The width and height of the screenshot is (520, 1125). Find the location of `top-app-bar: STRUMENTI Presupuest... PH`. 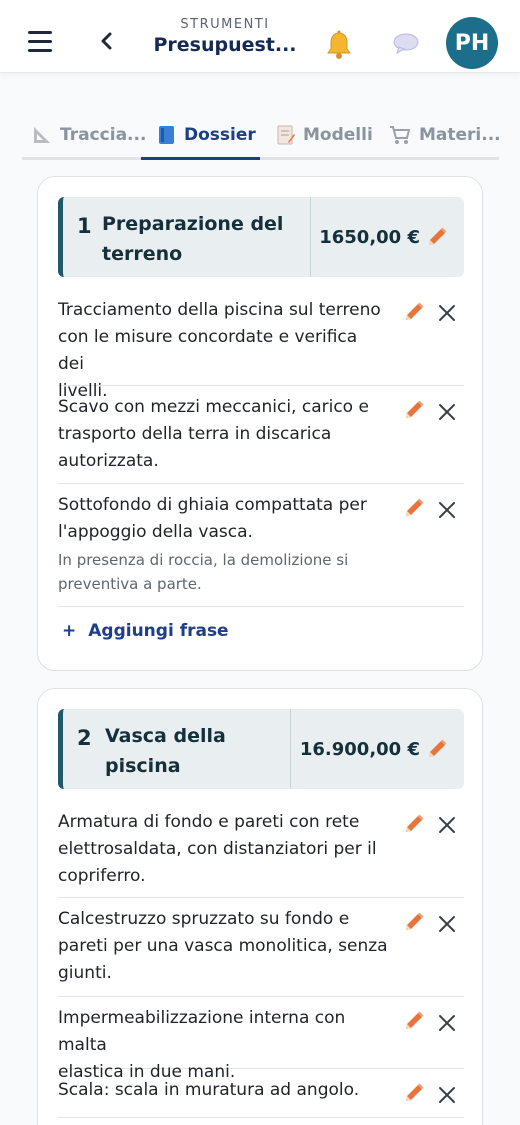

top-app-bar: STRUMENTI Presupuest... PH is located at coordinates (260, 36).